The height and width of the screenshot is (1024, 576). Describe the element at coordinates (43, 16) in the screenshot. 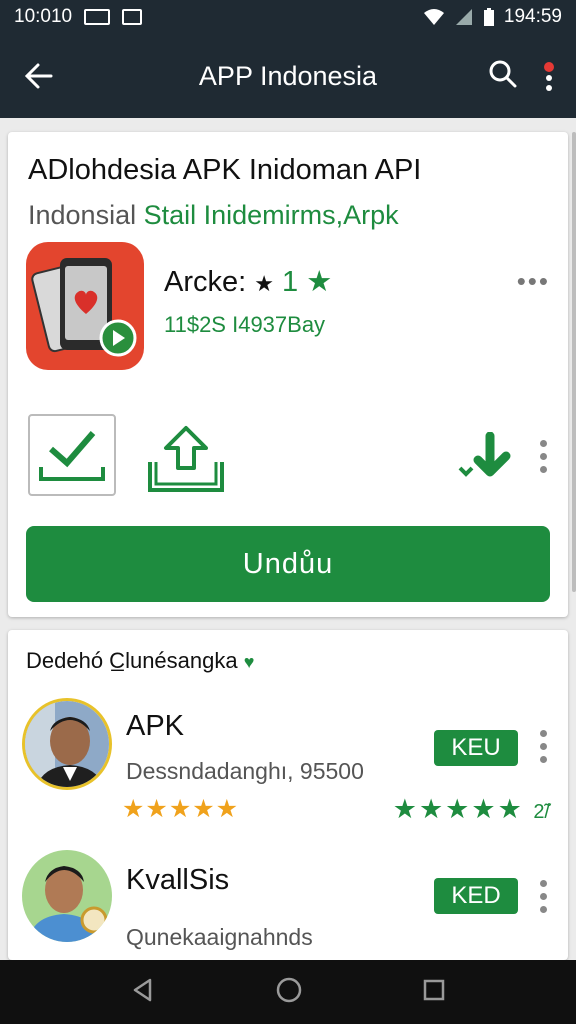

I see `status-time-left: 10:010` at that location.